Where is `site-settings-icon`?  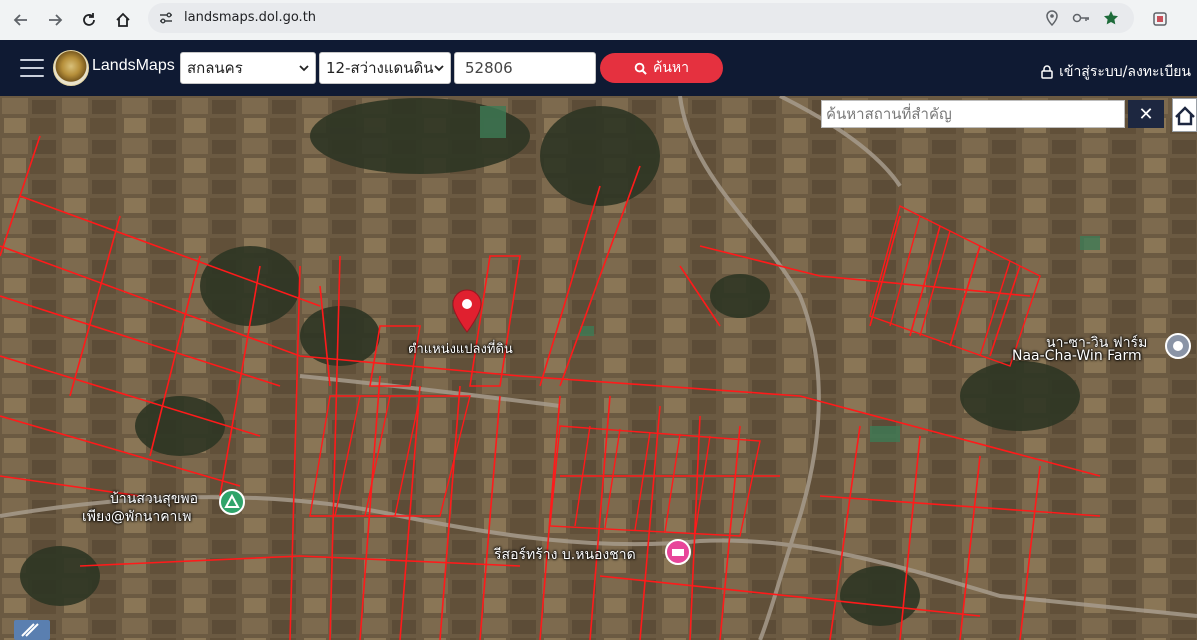 site-settings-icon is located at coordinates (166, 18).